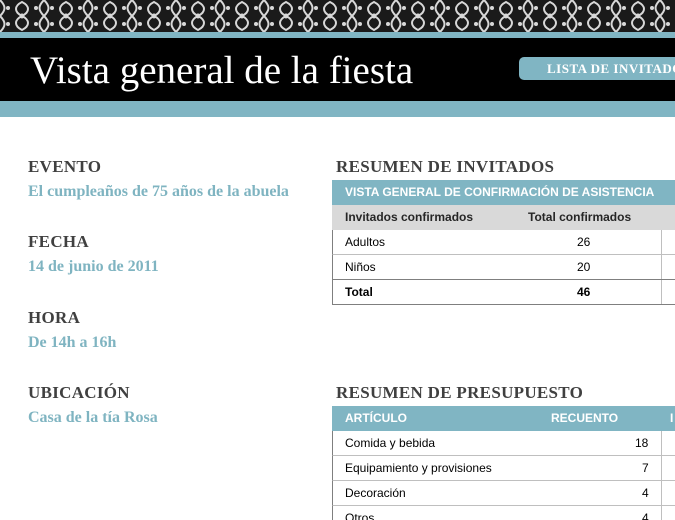 This screenshot has height=520, width=675. I want to click on column-header-item: ARTÍCULO, so click(376, 418).